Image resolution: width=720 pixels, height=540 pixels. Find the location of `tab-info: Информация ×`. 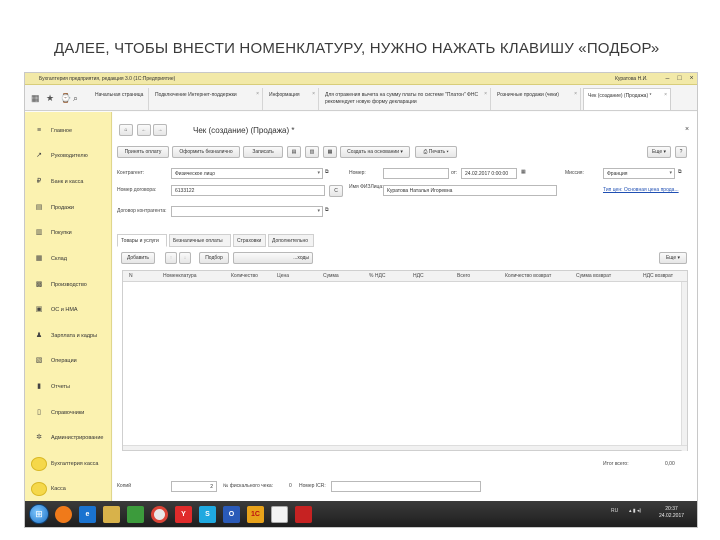

tab-info: Информация × is located at coordinates (292, 99).